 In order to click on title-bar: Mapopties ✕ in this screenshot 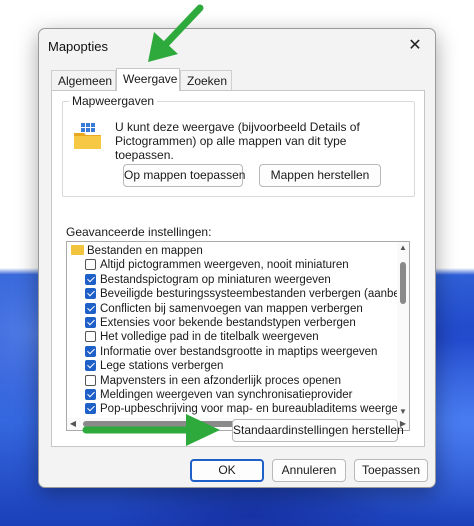, I will do `click(237, 47)`.